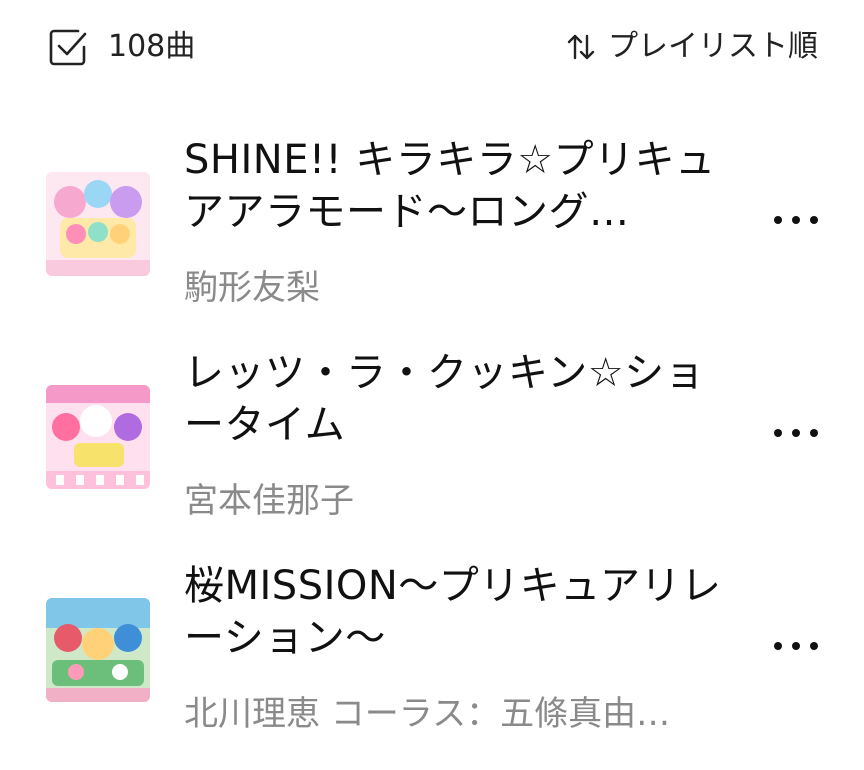  Describe the element at coordinates (269, 501) in the screenshot. I see `track-artist: 宮本佳那子` at that location.